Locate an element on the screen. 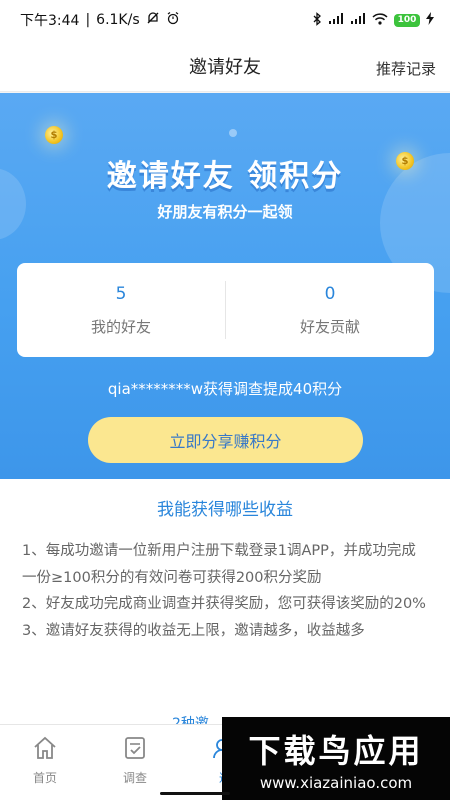 The height and width of the screenshot is (800, 450). reward-notice: qia********w获得调查提成40积分 is located at coordinates (225, 389).